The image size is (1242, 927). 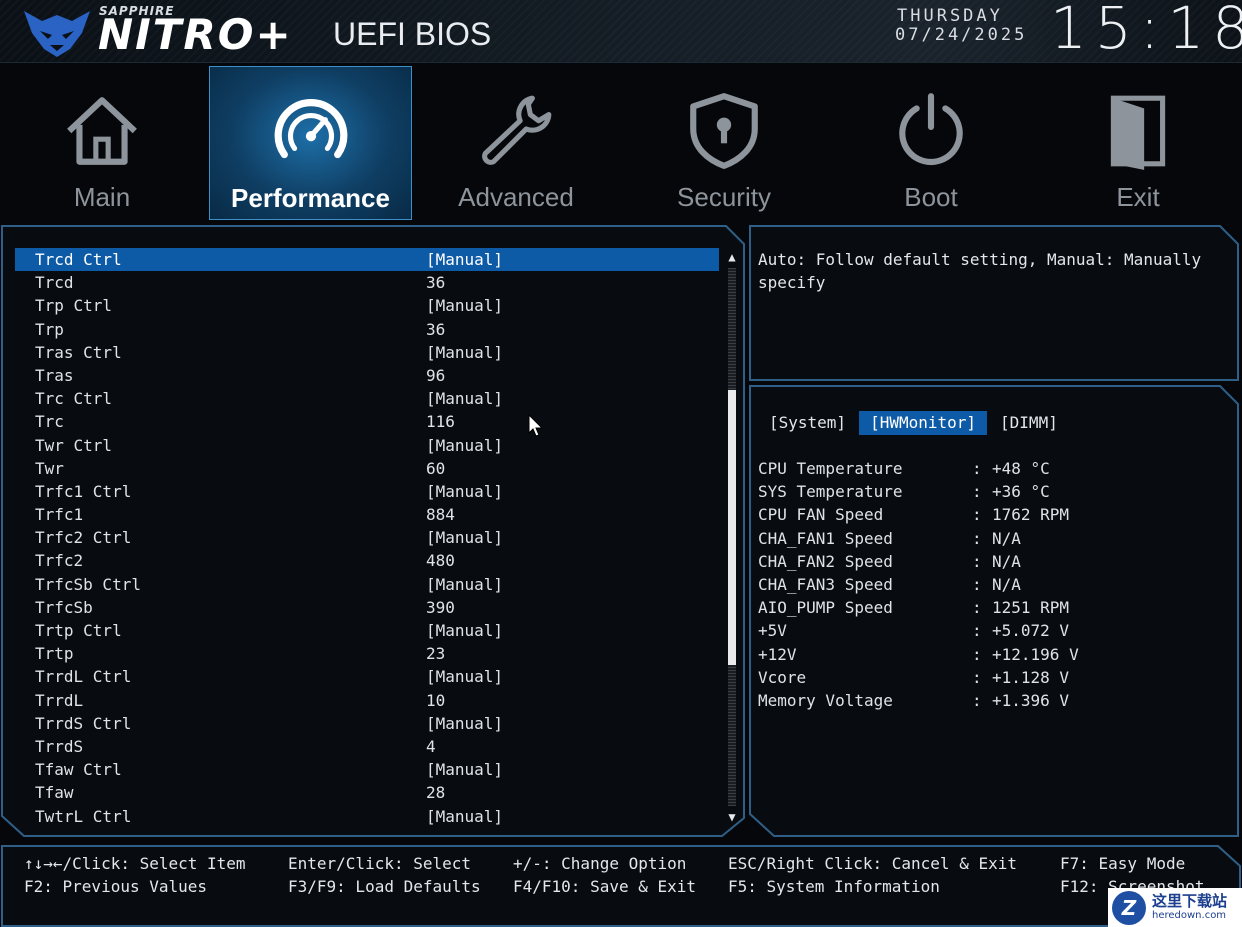 I want to click on setting-label: Trcd, so click(x=54, y=283).